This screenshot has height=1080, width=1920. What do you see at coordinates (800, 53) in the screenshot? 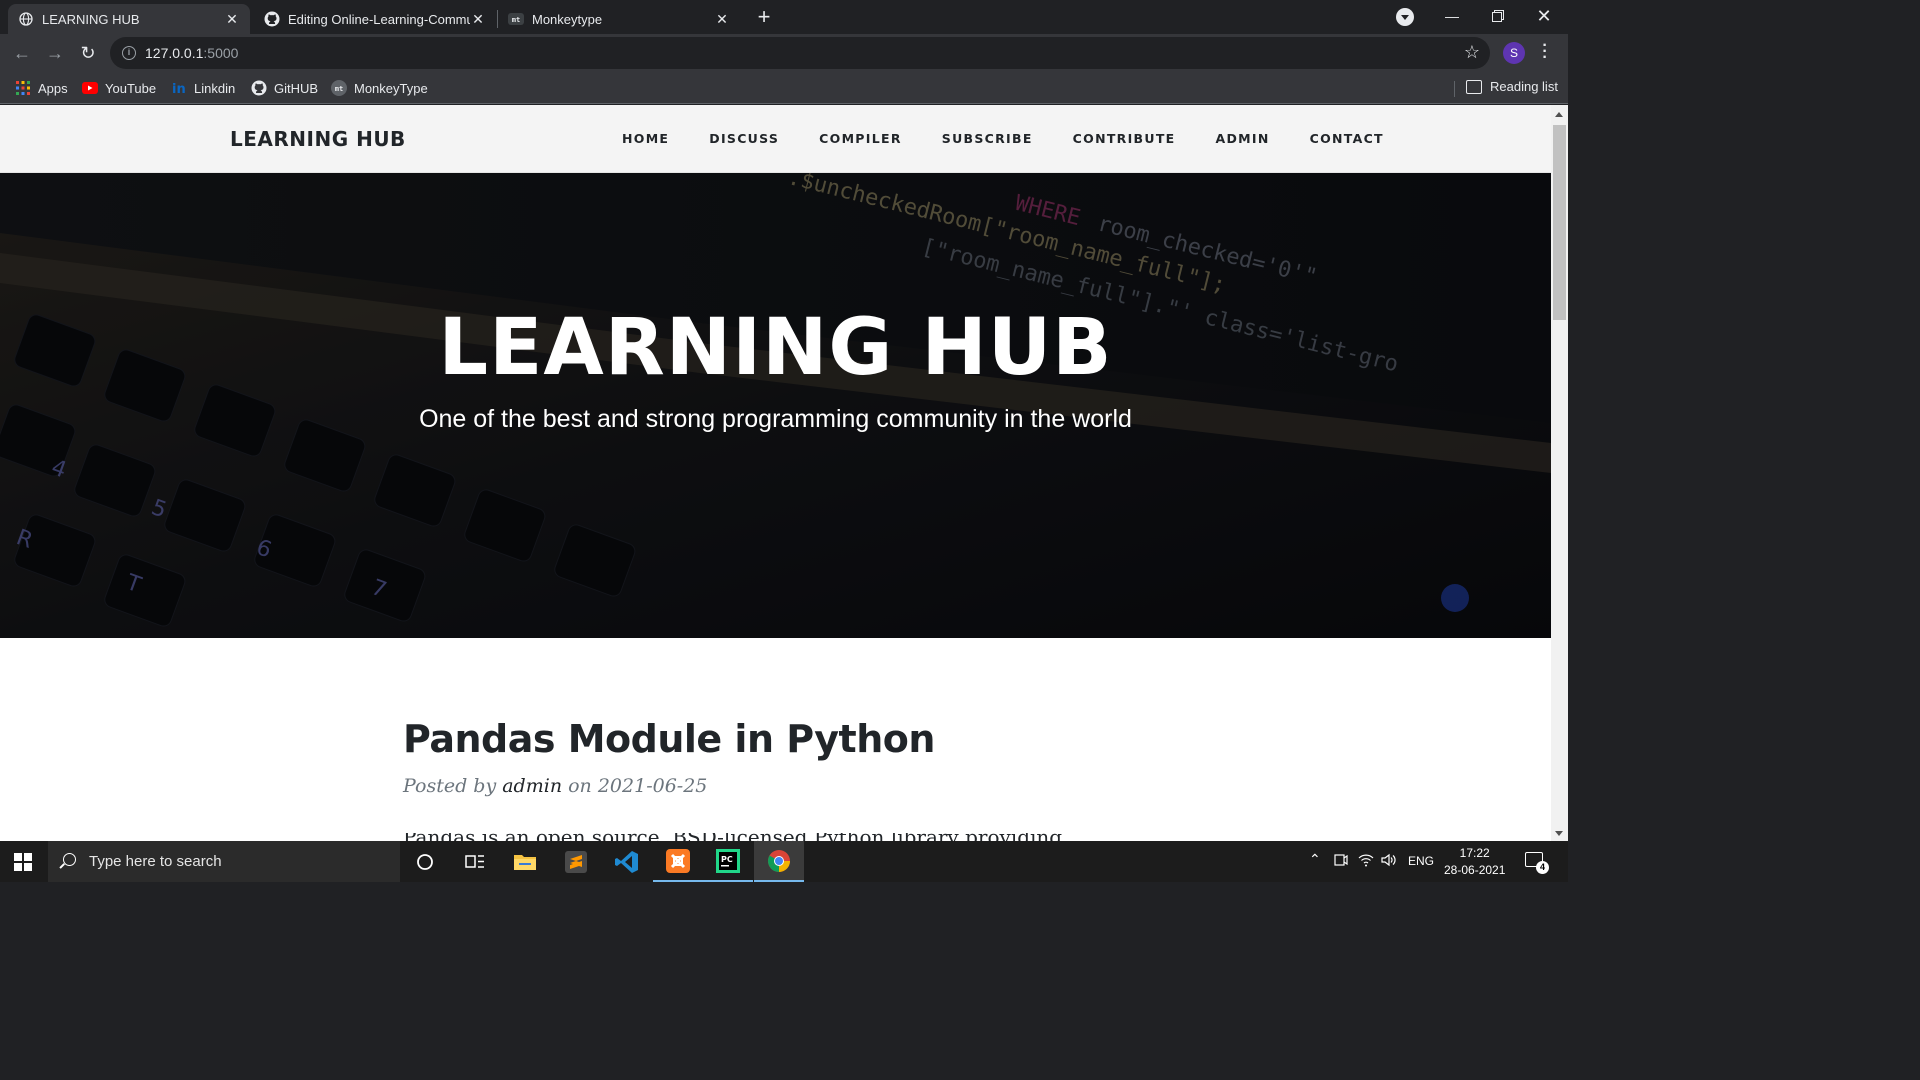
I see `address-bar: i 127.0.0.1:5000 ☆` at bounding box center [800, 53].